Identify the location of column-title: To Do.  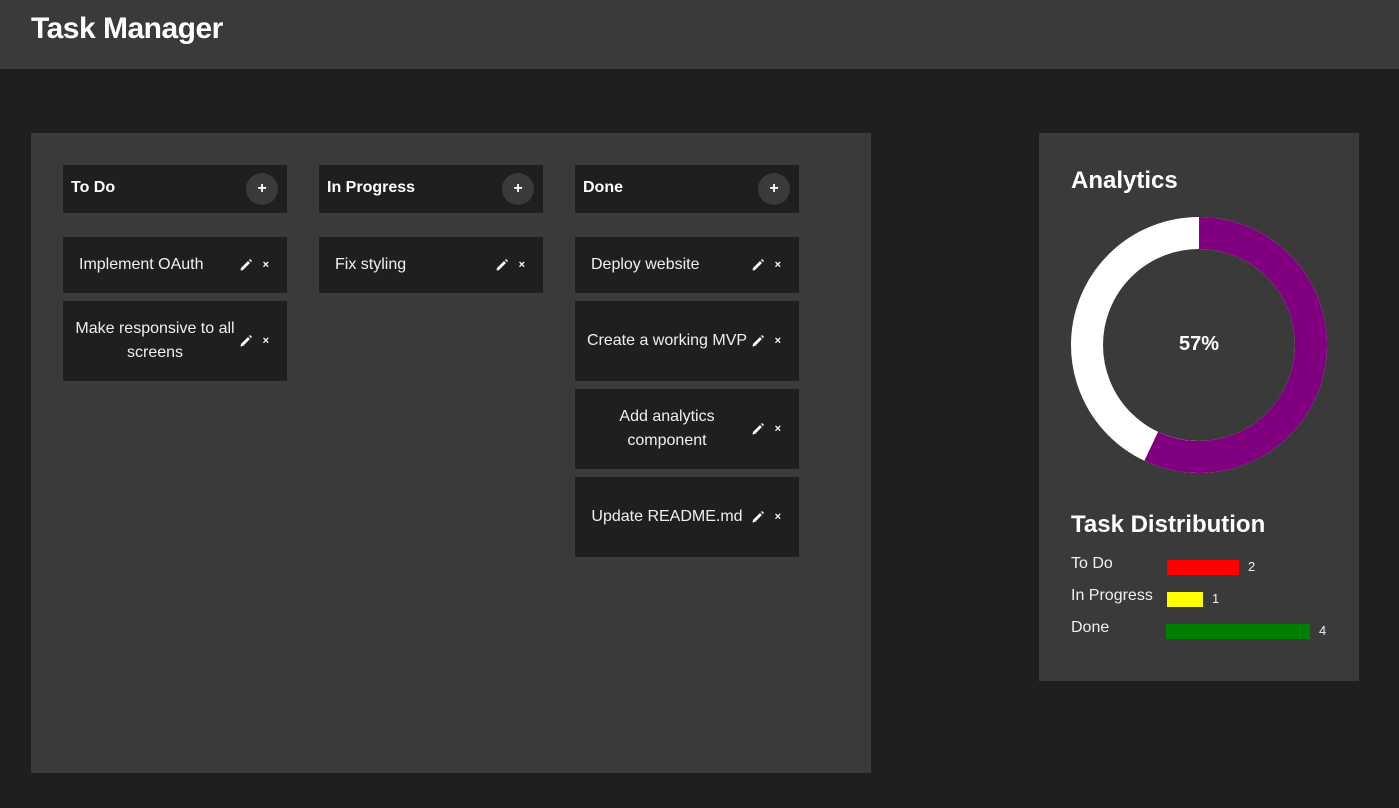
(93, 187).